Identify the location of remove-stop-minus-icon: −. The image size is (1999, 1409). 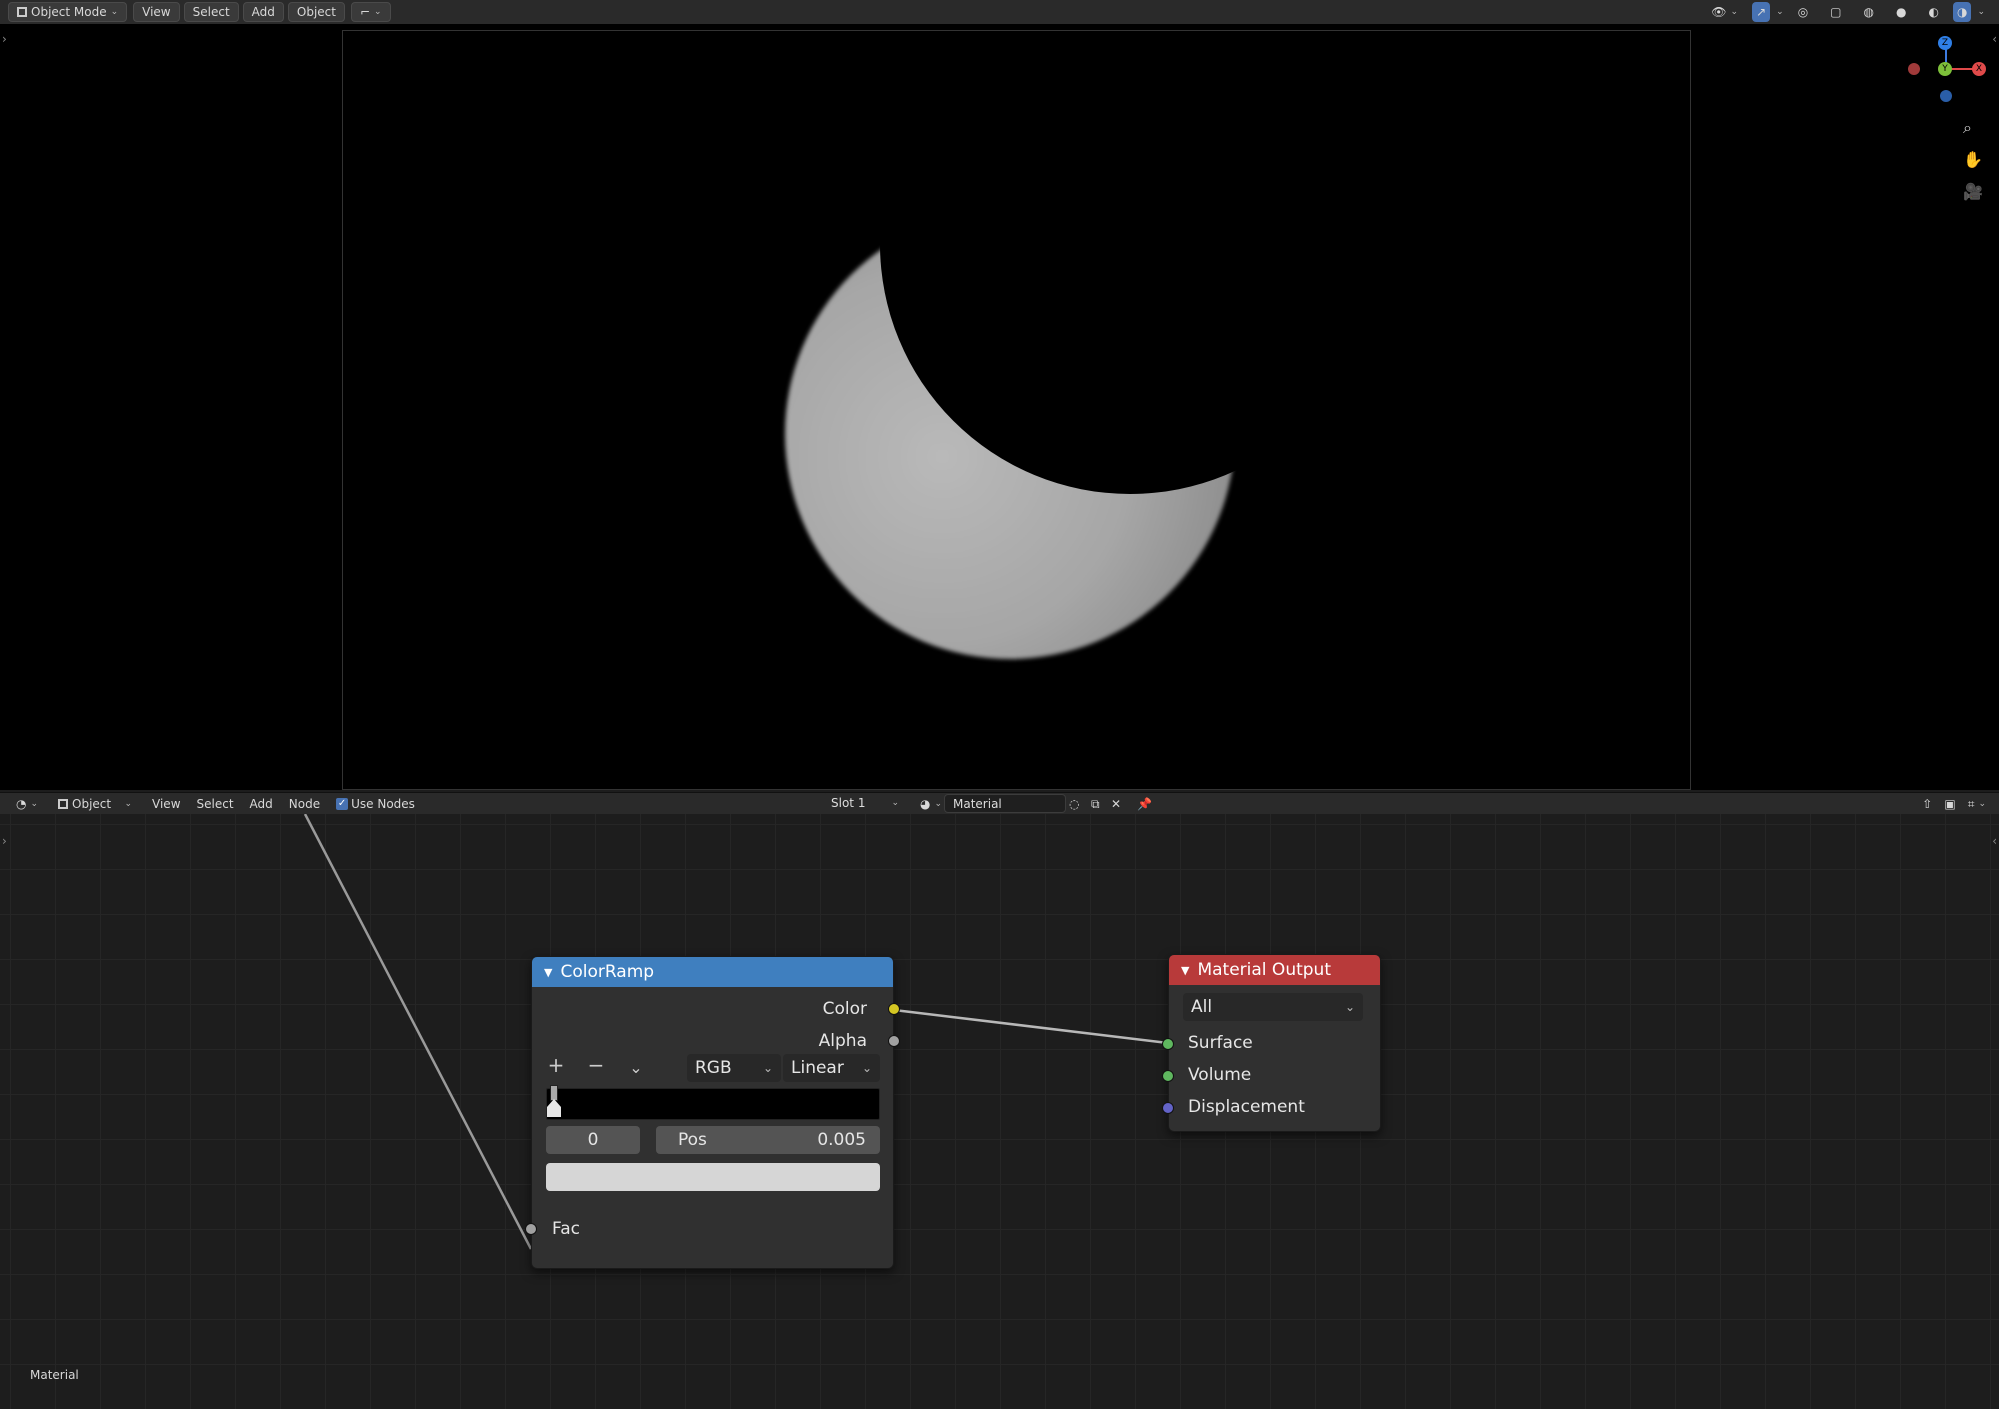
(596, 1065).